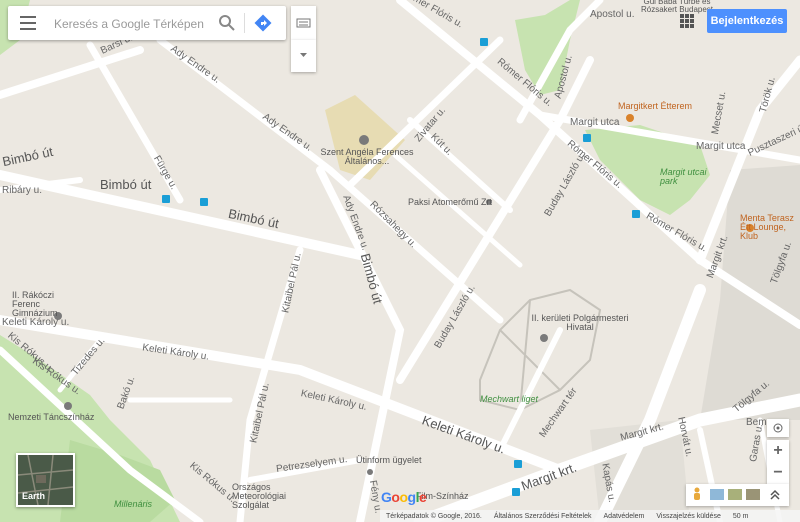  What do you see at coordinates (34, 496) in the screenshot?
I see `earth-label: Earth` at bounding box center [34, 496].